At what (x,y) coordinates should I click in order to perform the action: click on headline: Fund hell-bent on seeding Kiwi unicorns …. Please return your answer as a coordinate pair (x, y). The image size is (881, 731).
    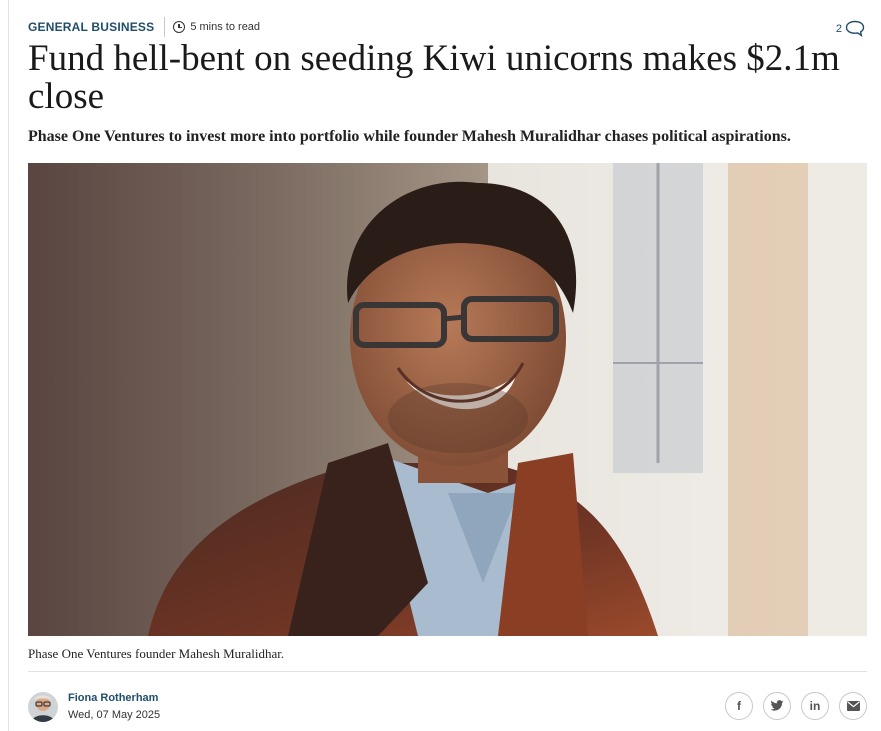
    Looking at the image, I should click on (434, 77).